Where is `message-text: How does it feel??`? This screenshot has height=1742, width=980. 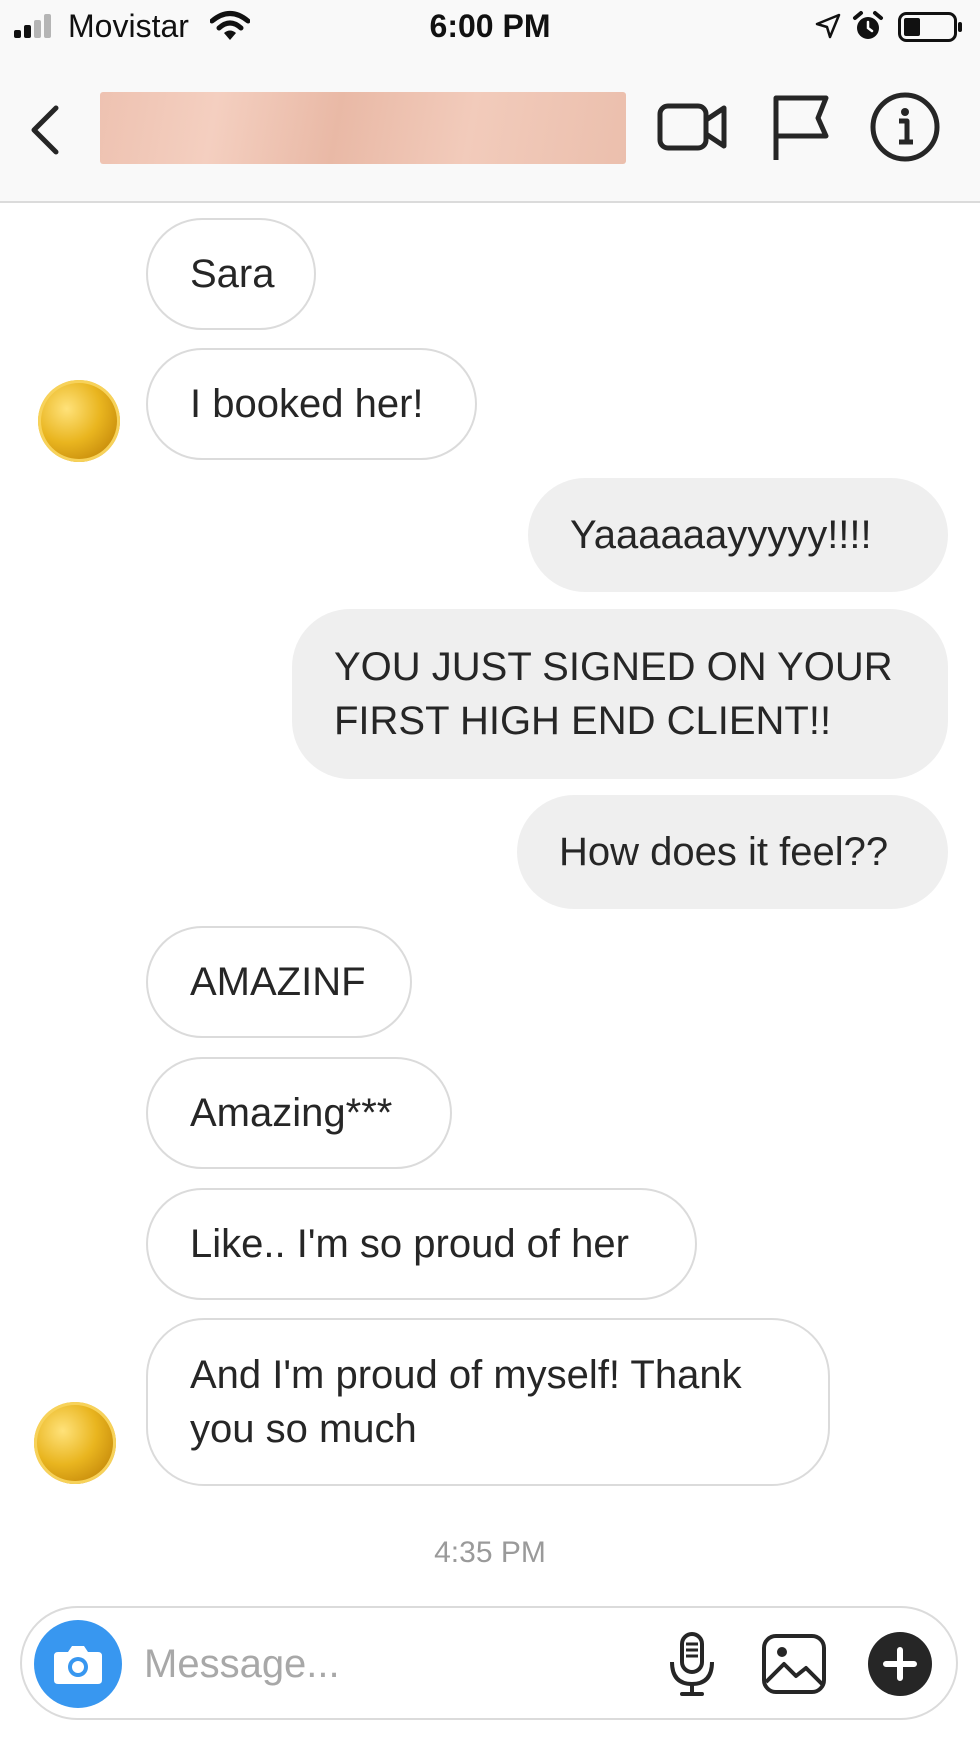
message-text: How does it feel?? is located at coordinates (724, 852).